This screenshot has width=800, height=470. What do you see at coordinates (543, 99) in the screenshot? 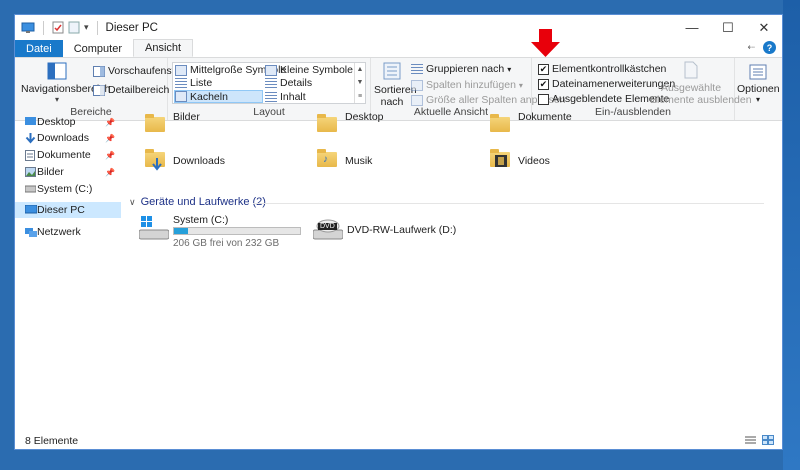
I see `checkbox-unchecked-icon` at bounding box center [543, 99].